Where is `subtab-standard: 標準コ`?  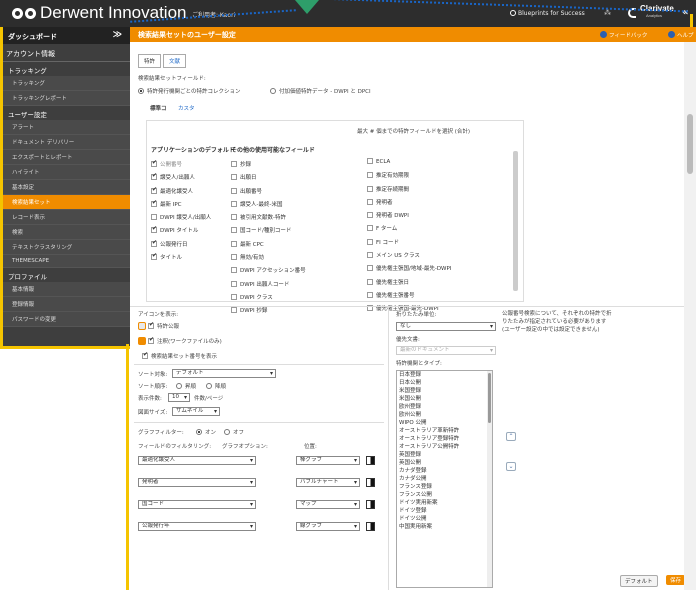 subtab-standard: 標準コ is located at coordinates (158, 108).